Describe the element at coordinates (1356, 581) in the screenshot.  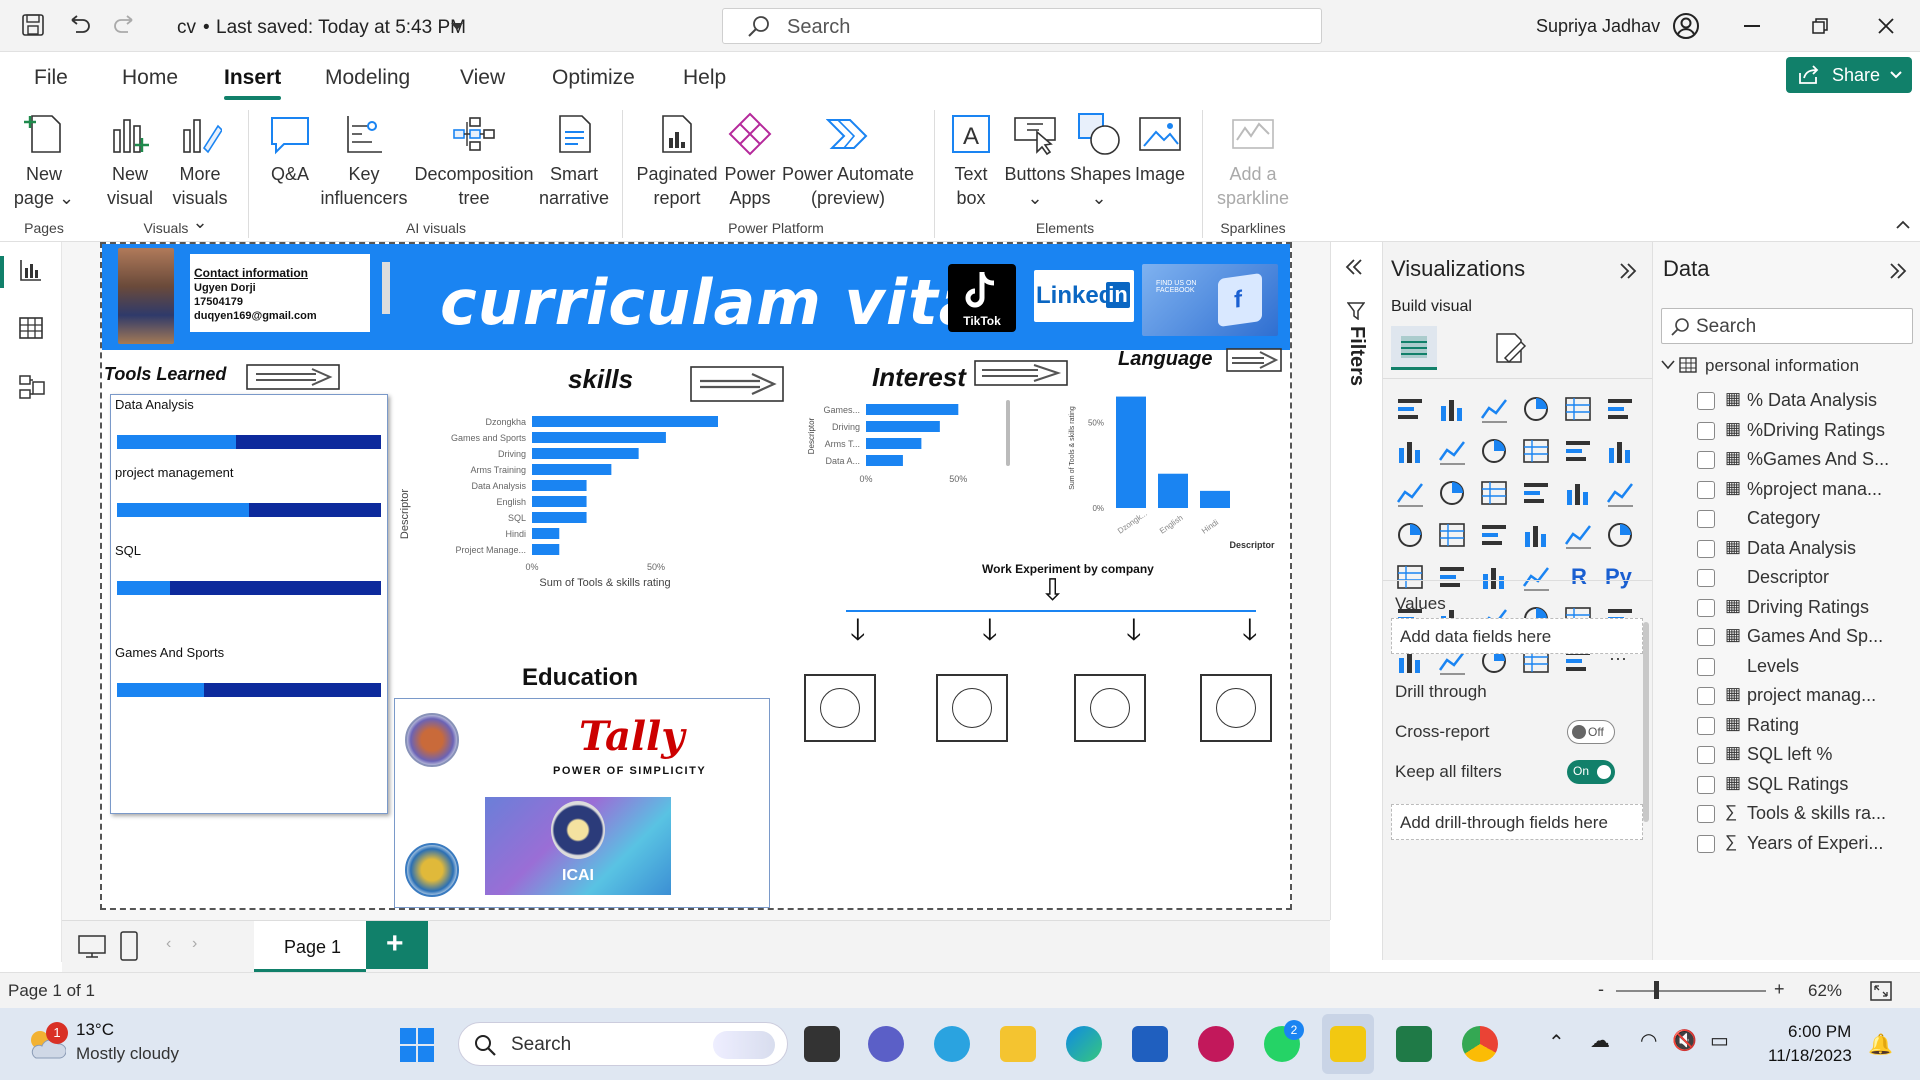
I see `filters-pane-collapsed: Filters` at that location.